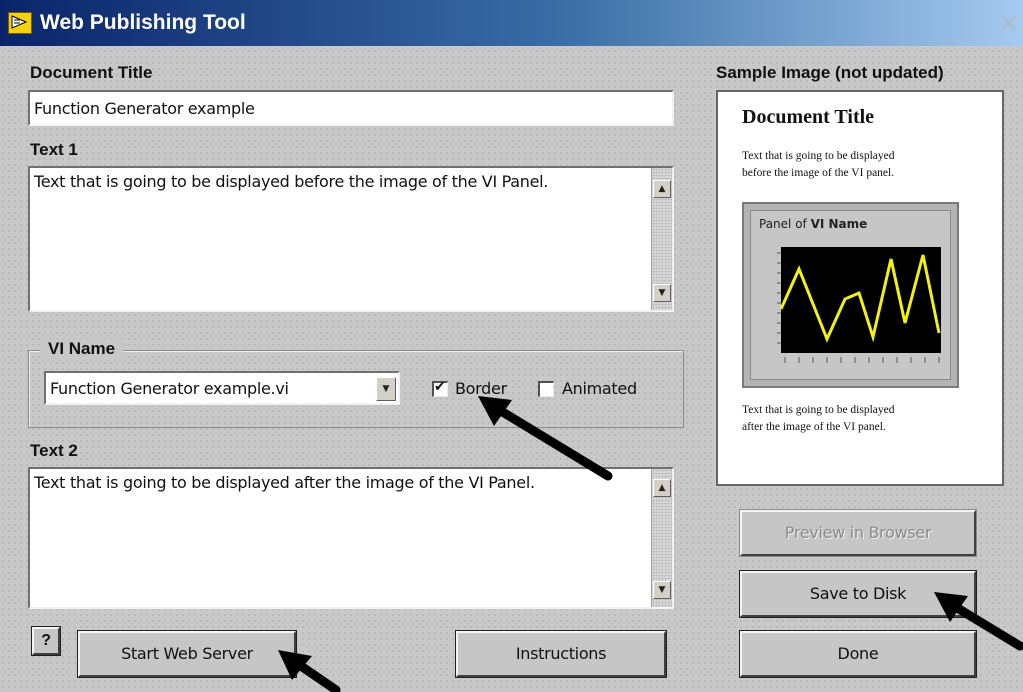  What do you see at coordinates (351, 108) in the screenshot?
I see `document-title-input: Function Generator example` at bounding box center [351, 108].